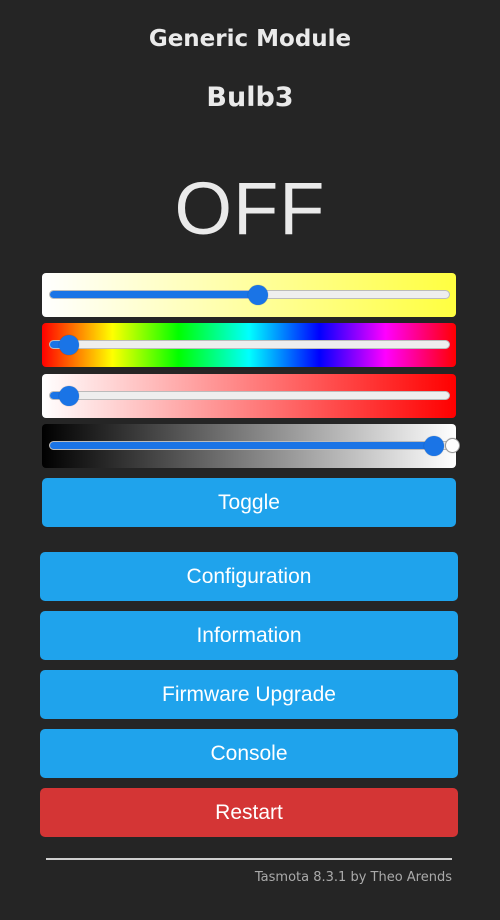  Describe the element at coordinates (249, 859) in the screenshot. I see `footer-divider` at that location.